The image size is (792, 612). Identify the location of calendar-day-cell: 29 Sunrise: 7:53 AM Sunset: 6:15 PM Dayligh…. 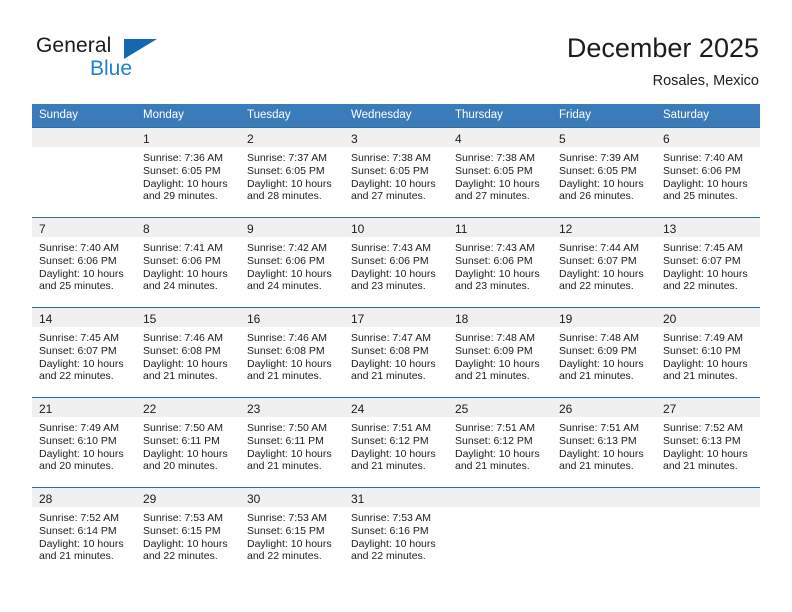
(188, 532).